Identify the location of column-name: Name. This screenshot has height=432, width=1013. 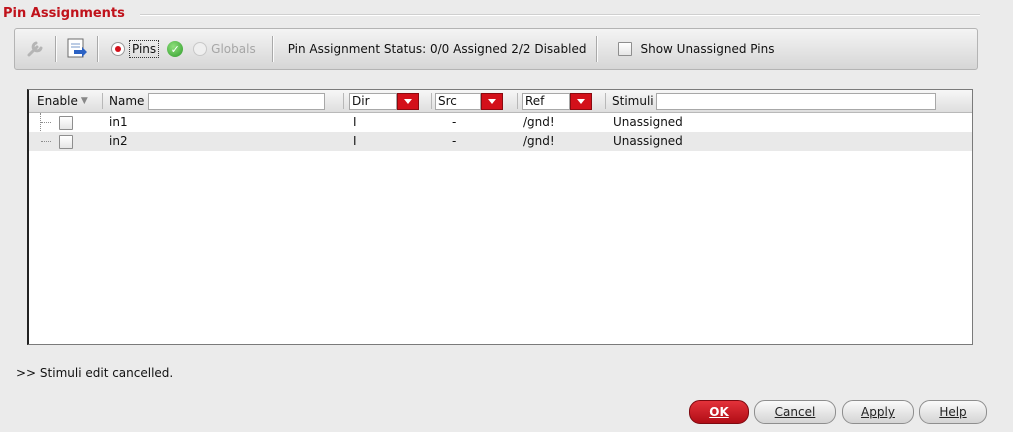
(217, 101).